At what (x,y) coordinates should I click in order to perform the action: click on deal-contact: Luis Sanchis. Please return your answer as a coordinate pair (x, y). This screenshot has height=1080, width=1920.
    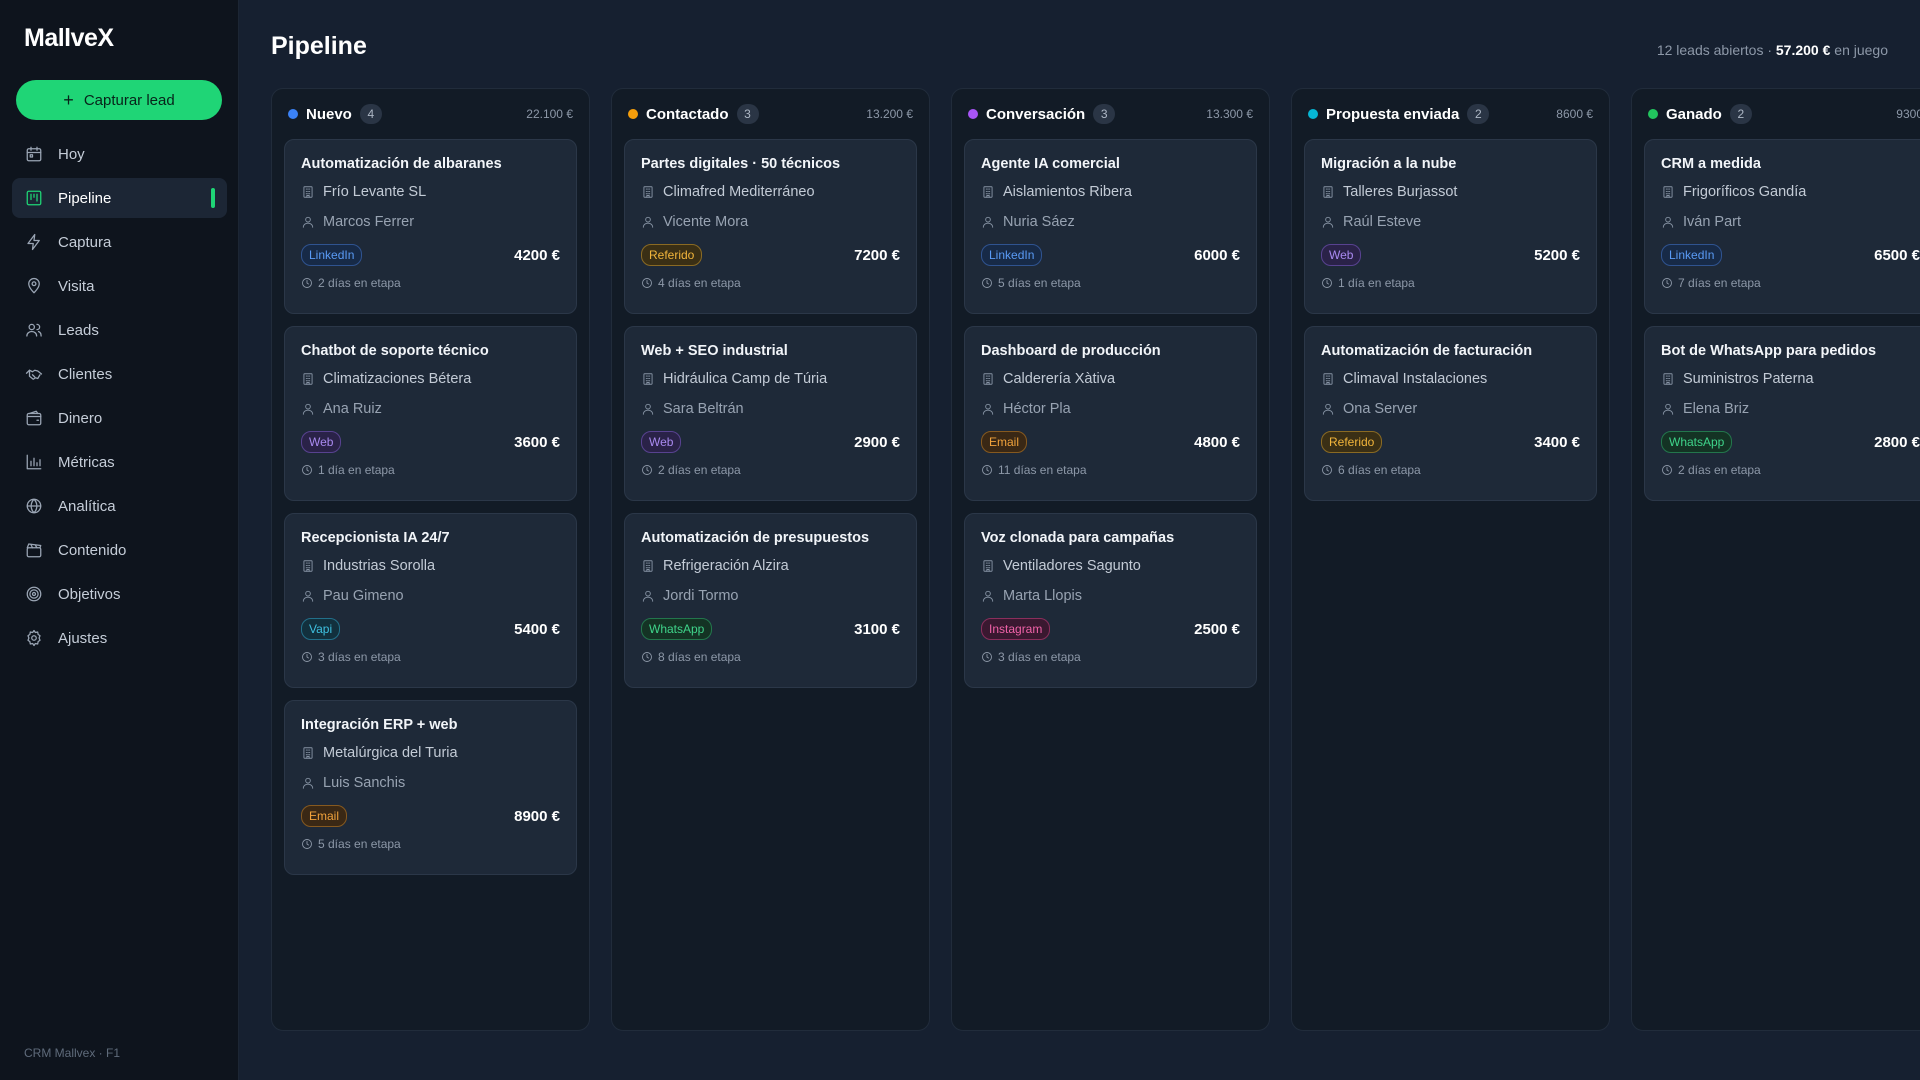
    Looking at the image, I should click on (430, 782).